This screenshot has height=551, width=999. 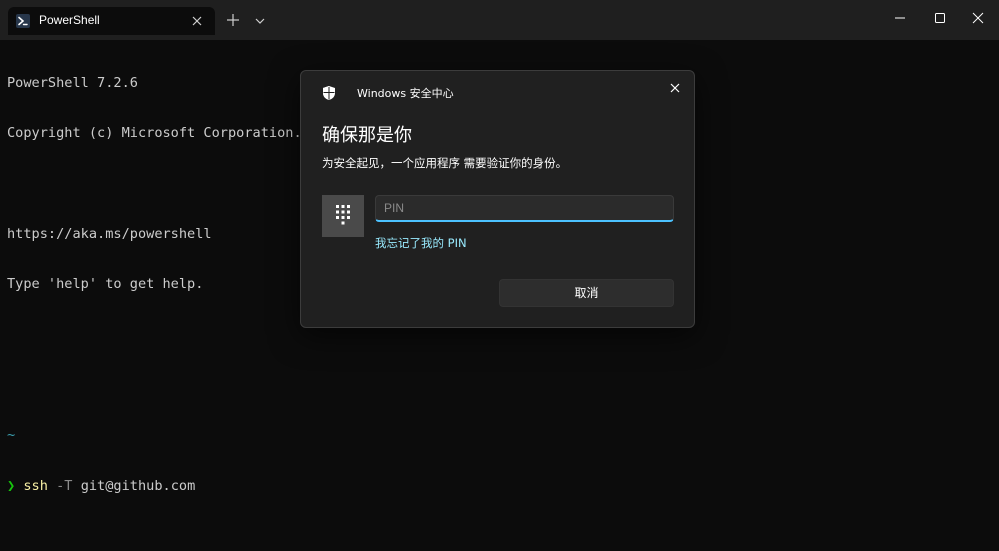 I want to click on dialog-close-icon, so click(x=675, y=87).